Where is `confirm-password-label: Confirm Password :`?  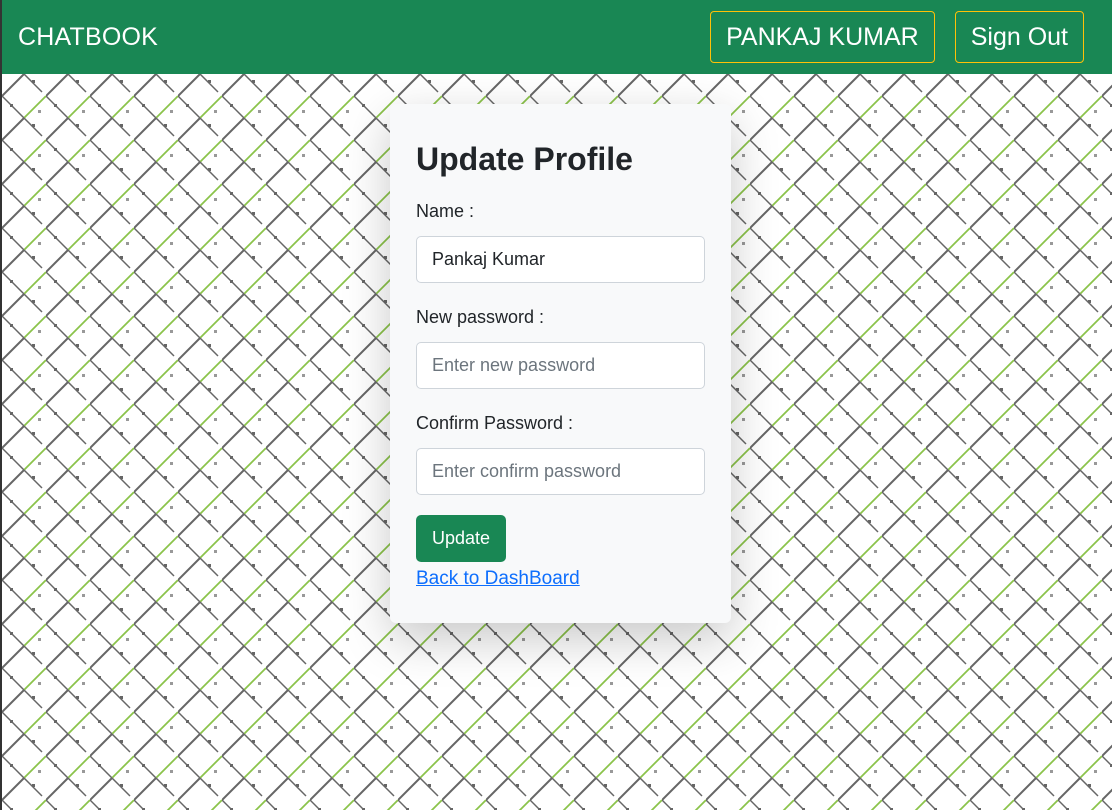 confirm-password-label: Confirm Password : is located at coordinates (495, 423).